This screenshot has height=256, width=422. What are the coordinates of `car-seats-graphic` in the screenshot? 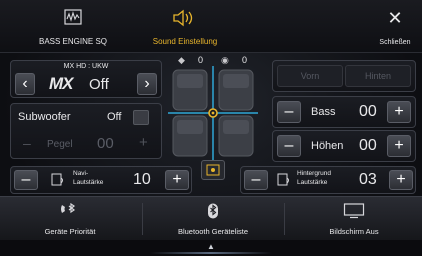 It's located at (213, 113).